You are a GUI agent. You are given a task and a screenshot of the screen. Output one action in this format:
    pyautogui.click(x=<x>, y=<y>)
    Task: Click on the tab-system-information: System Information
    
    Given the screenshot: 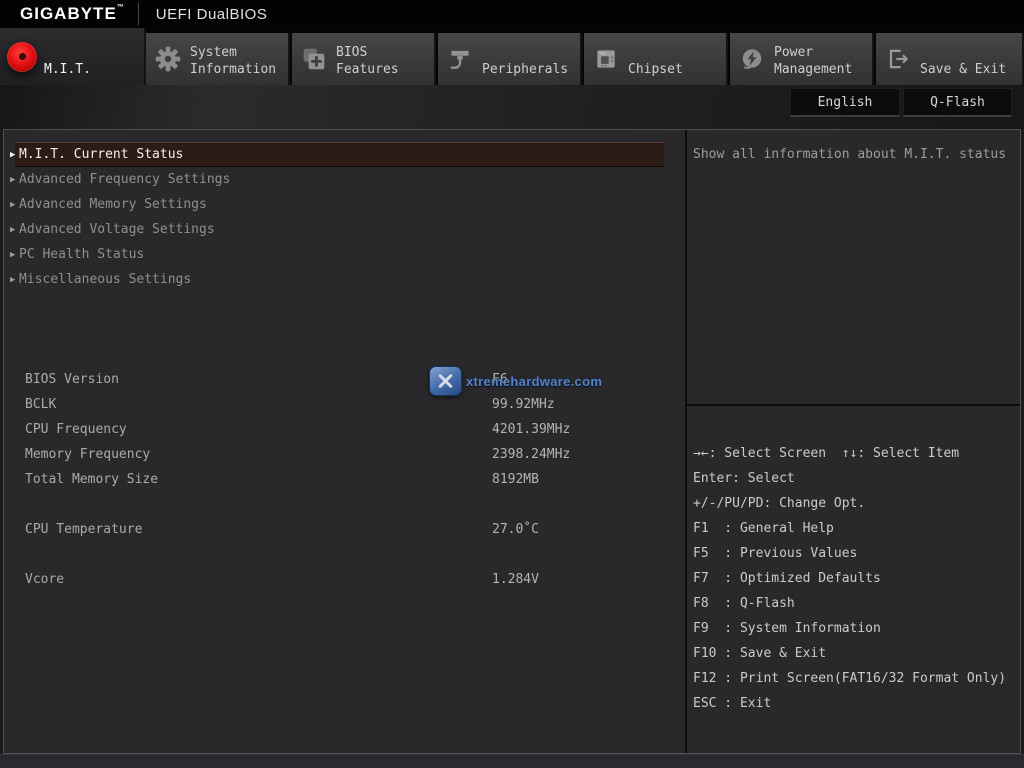 What is the action you would take?
    pyautogui.click(x=218, y=59)
    